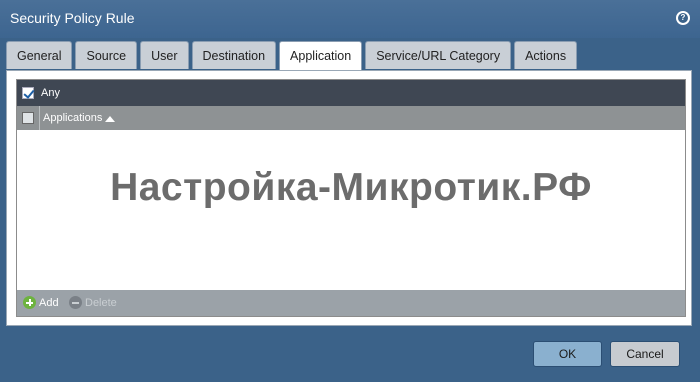  Describe the element at coordinates (351, 187) in the screenshot. I see `watermark-text: Настройка-Микротик.РФ` at that location.